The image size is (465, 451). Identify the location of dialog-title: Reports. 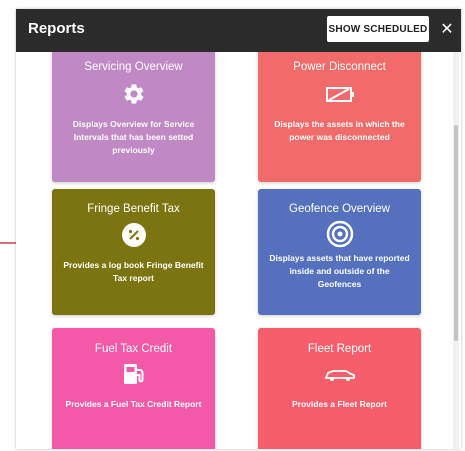
(56, 28).